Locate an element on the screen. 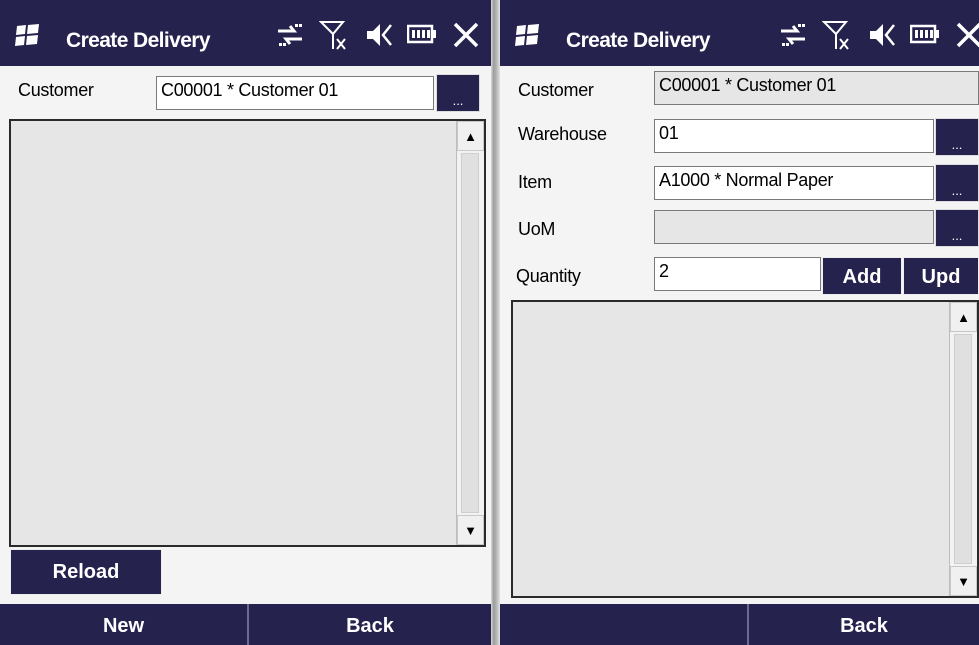  reload-button: Reload is located at coordinates (86, 572).